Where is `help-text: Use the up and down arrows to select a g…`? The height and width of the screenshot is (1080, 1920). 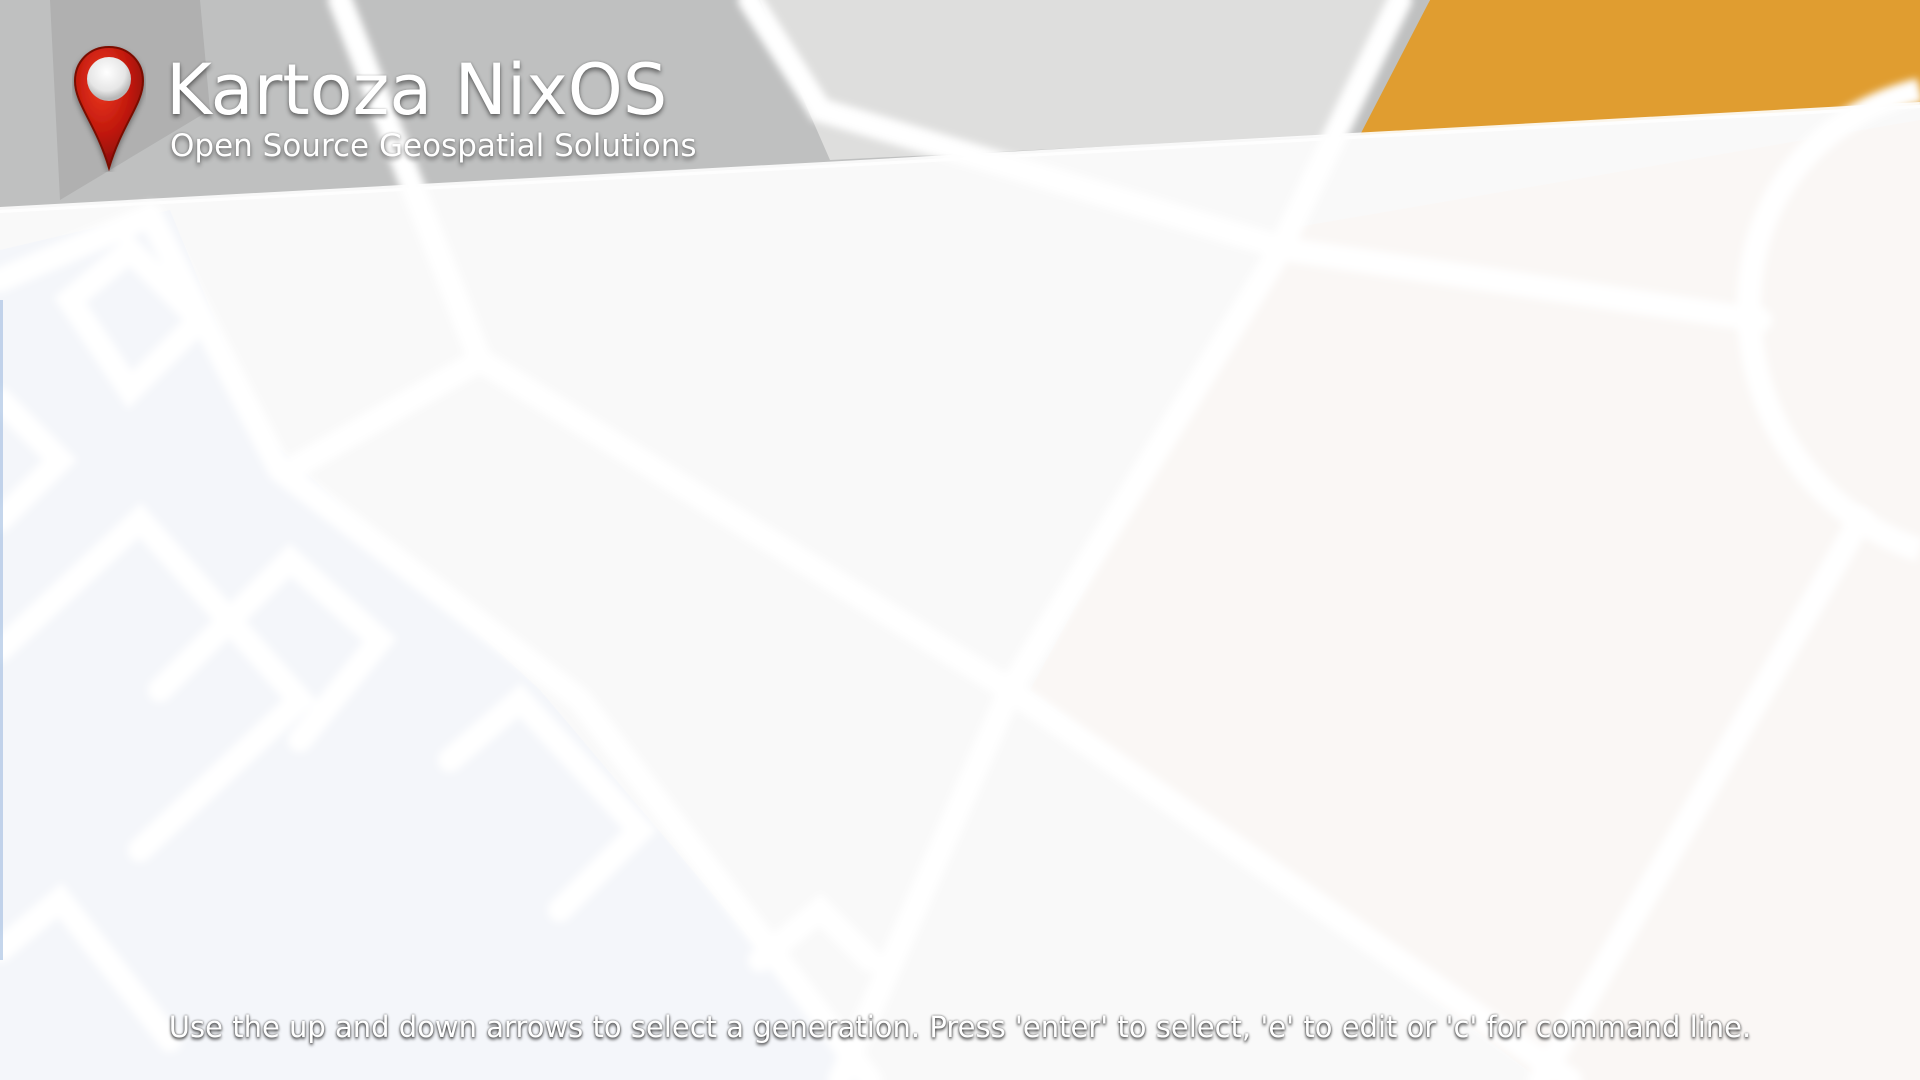
help-text: Use the up and down arrows to select a g… is located at coordinates (960, 1027).